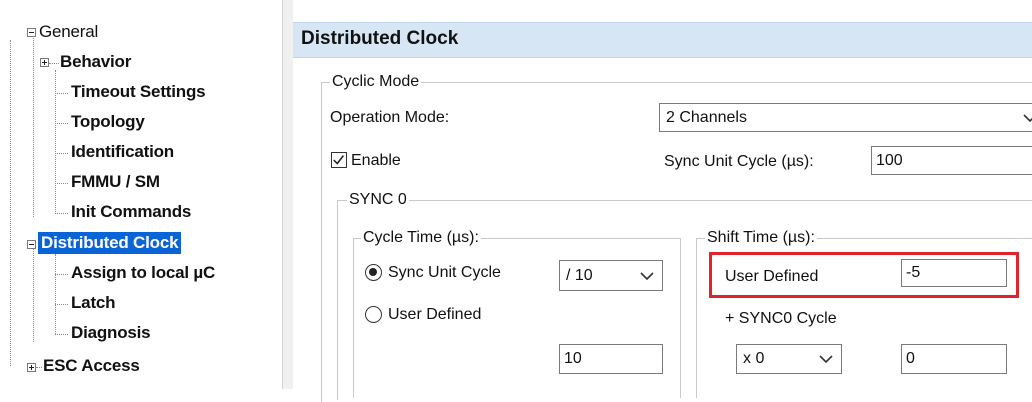  Describe the element at coordinates (108, 122) in the screenshot. I see `tree-item-topology: Topology` at that location.